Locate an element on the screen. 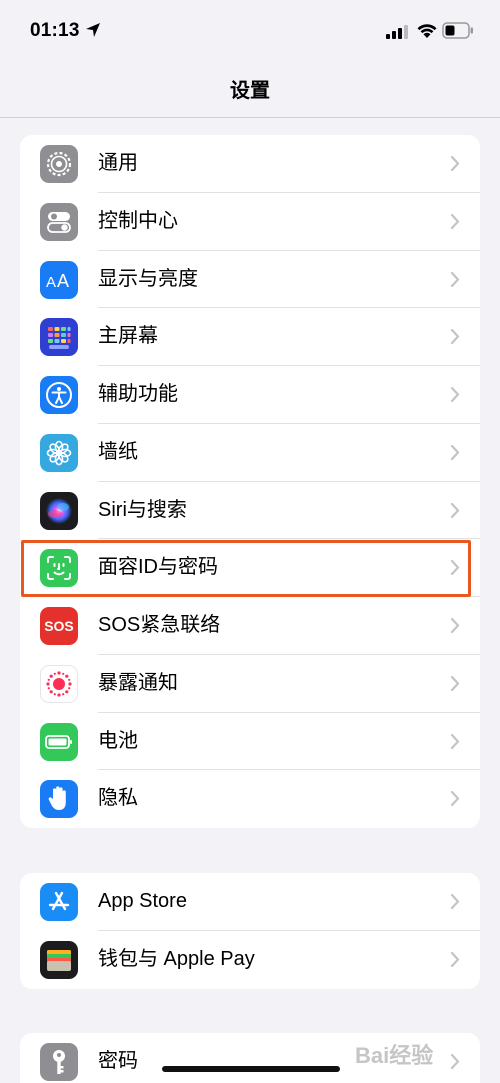 The width and height of the screenshot is (500, 1083). exposure-icon is located at coordinates (59, 683).